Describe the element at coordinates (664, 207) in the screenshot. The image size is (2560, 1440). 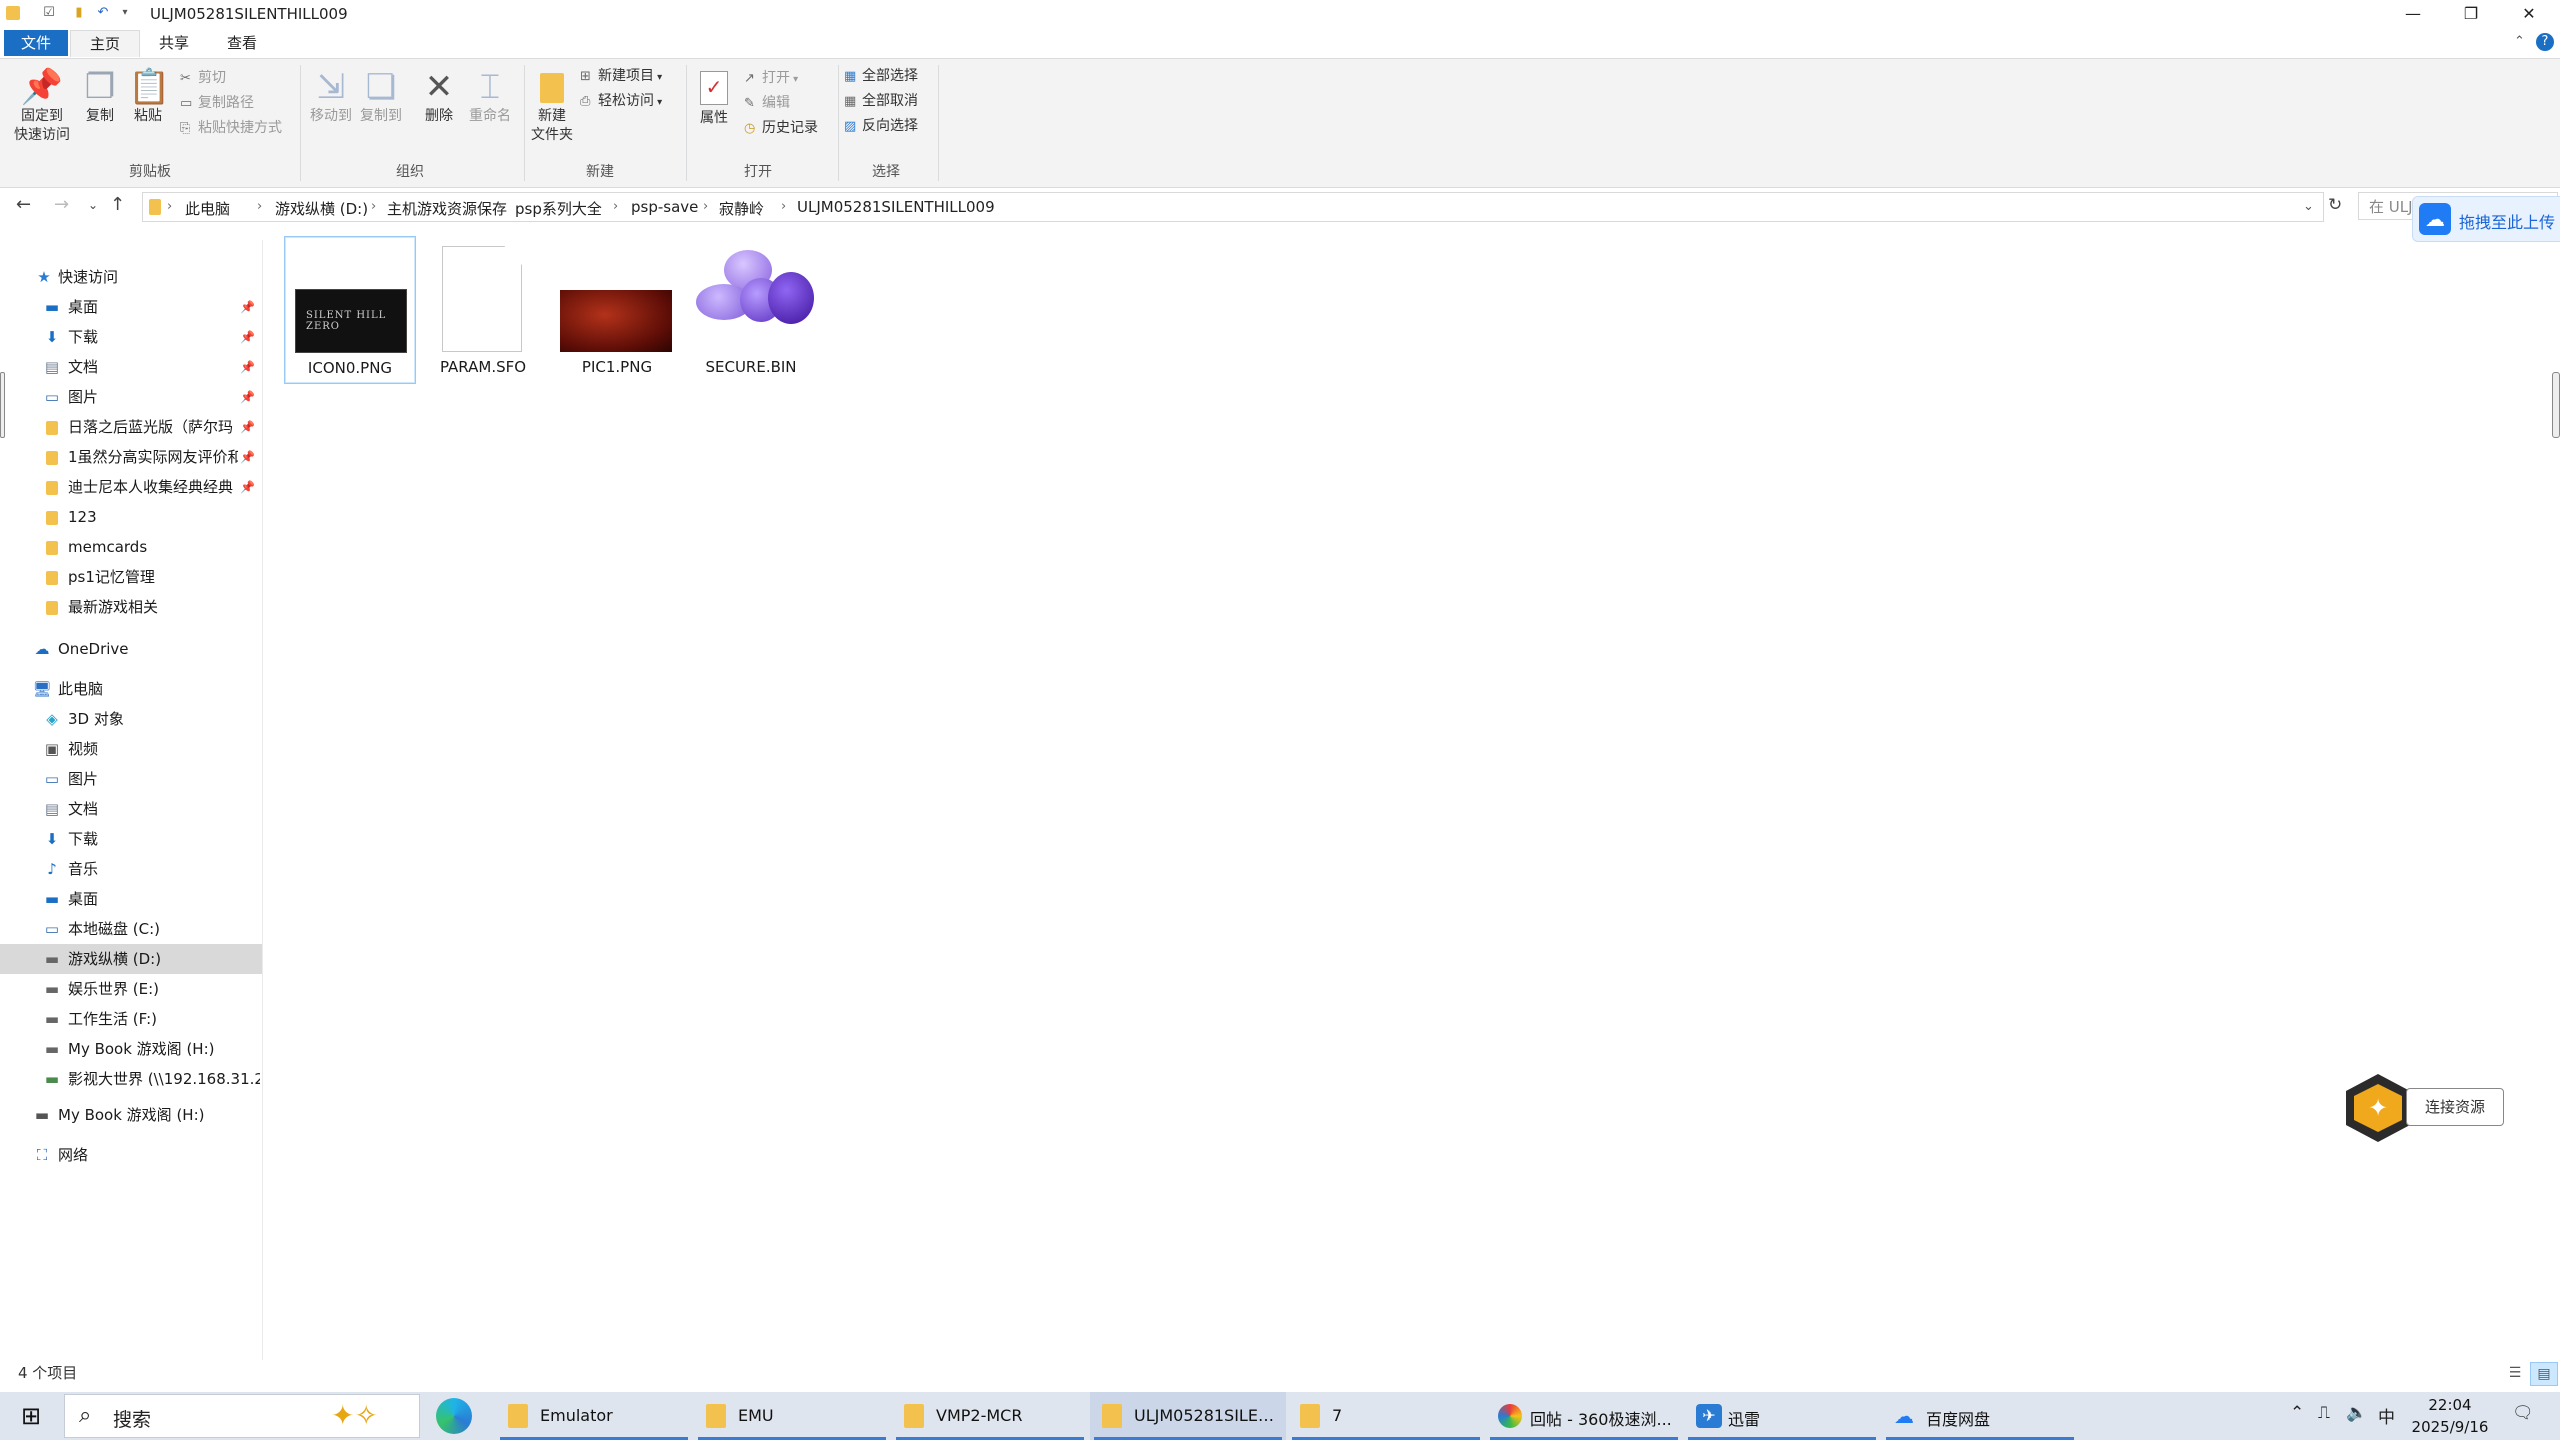
I see `breadcrumb-item: psp-save` at that location.